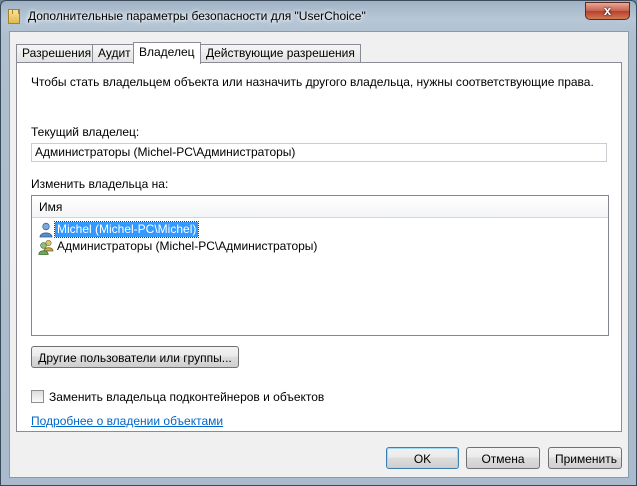 Image resolution: width=637 pixels, height=486 pixels. I want to click on ok-button: OK, so click(422, 458).